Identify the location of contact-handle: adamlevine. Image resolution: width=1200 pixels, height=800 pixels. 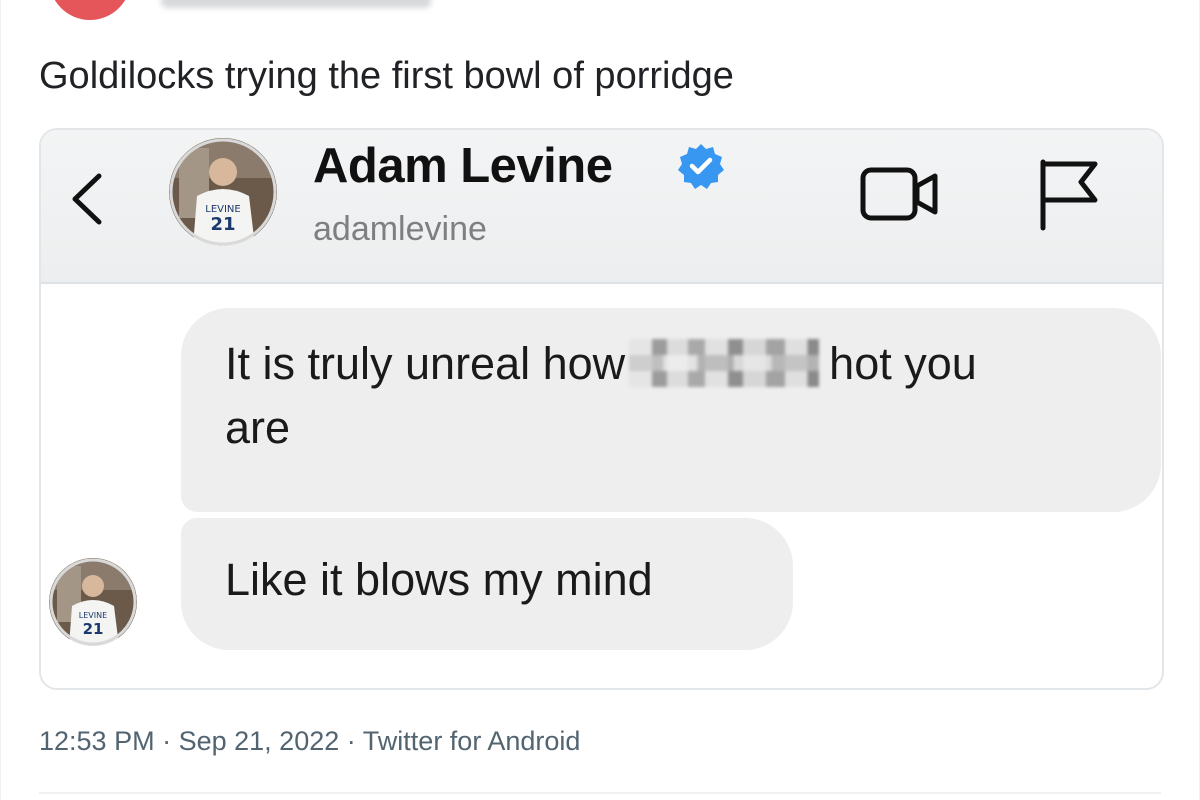
(400, 229).